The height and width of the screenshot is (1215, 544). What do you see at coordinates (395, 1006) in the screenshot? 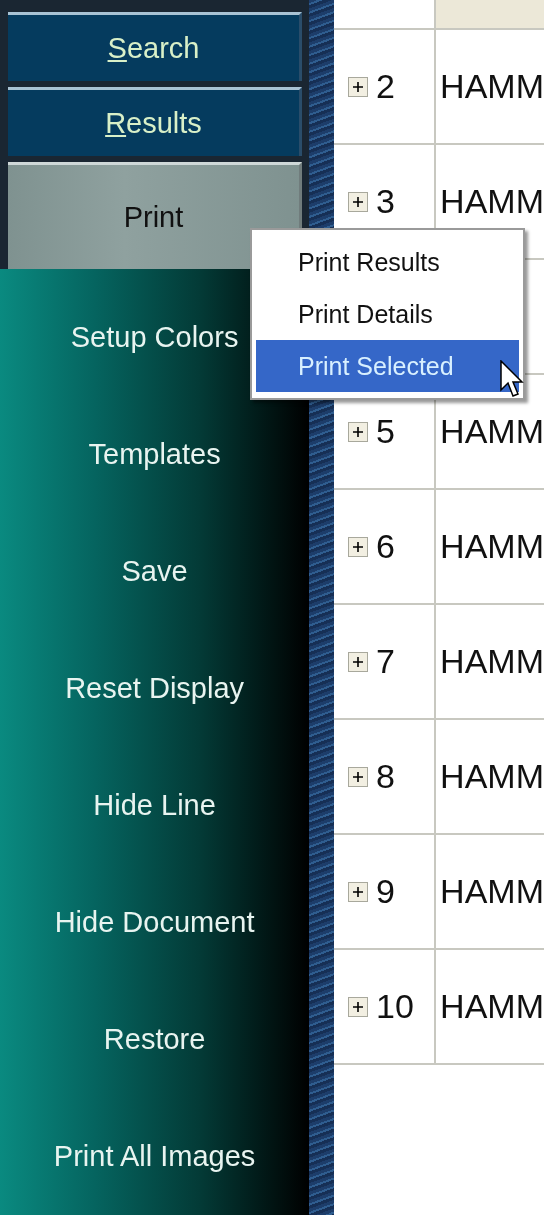
I see `row-number: 10` at bounding box center [395, 1006].